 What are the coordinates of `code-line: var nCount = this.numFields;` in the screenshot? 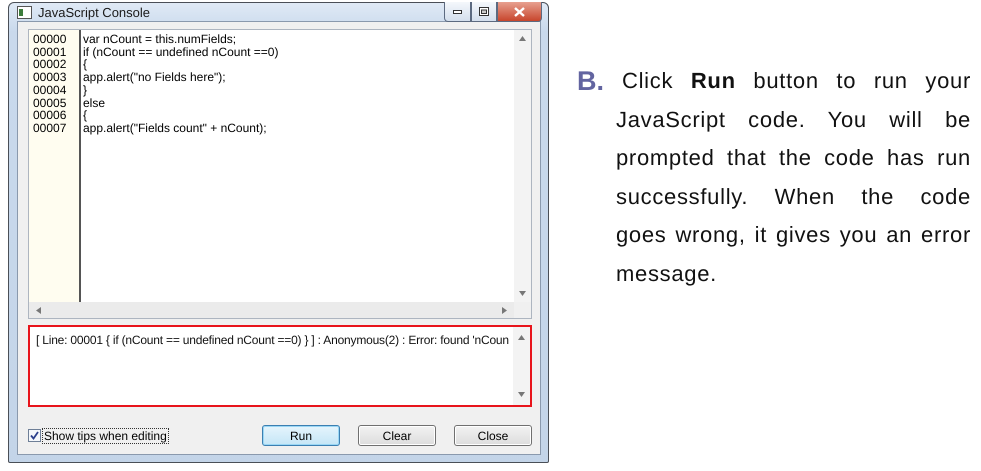 It's located at (160, 39).